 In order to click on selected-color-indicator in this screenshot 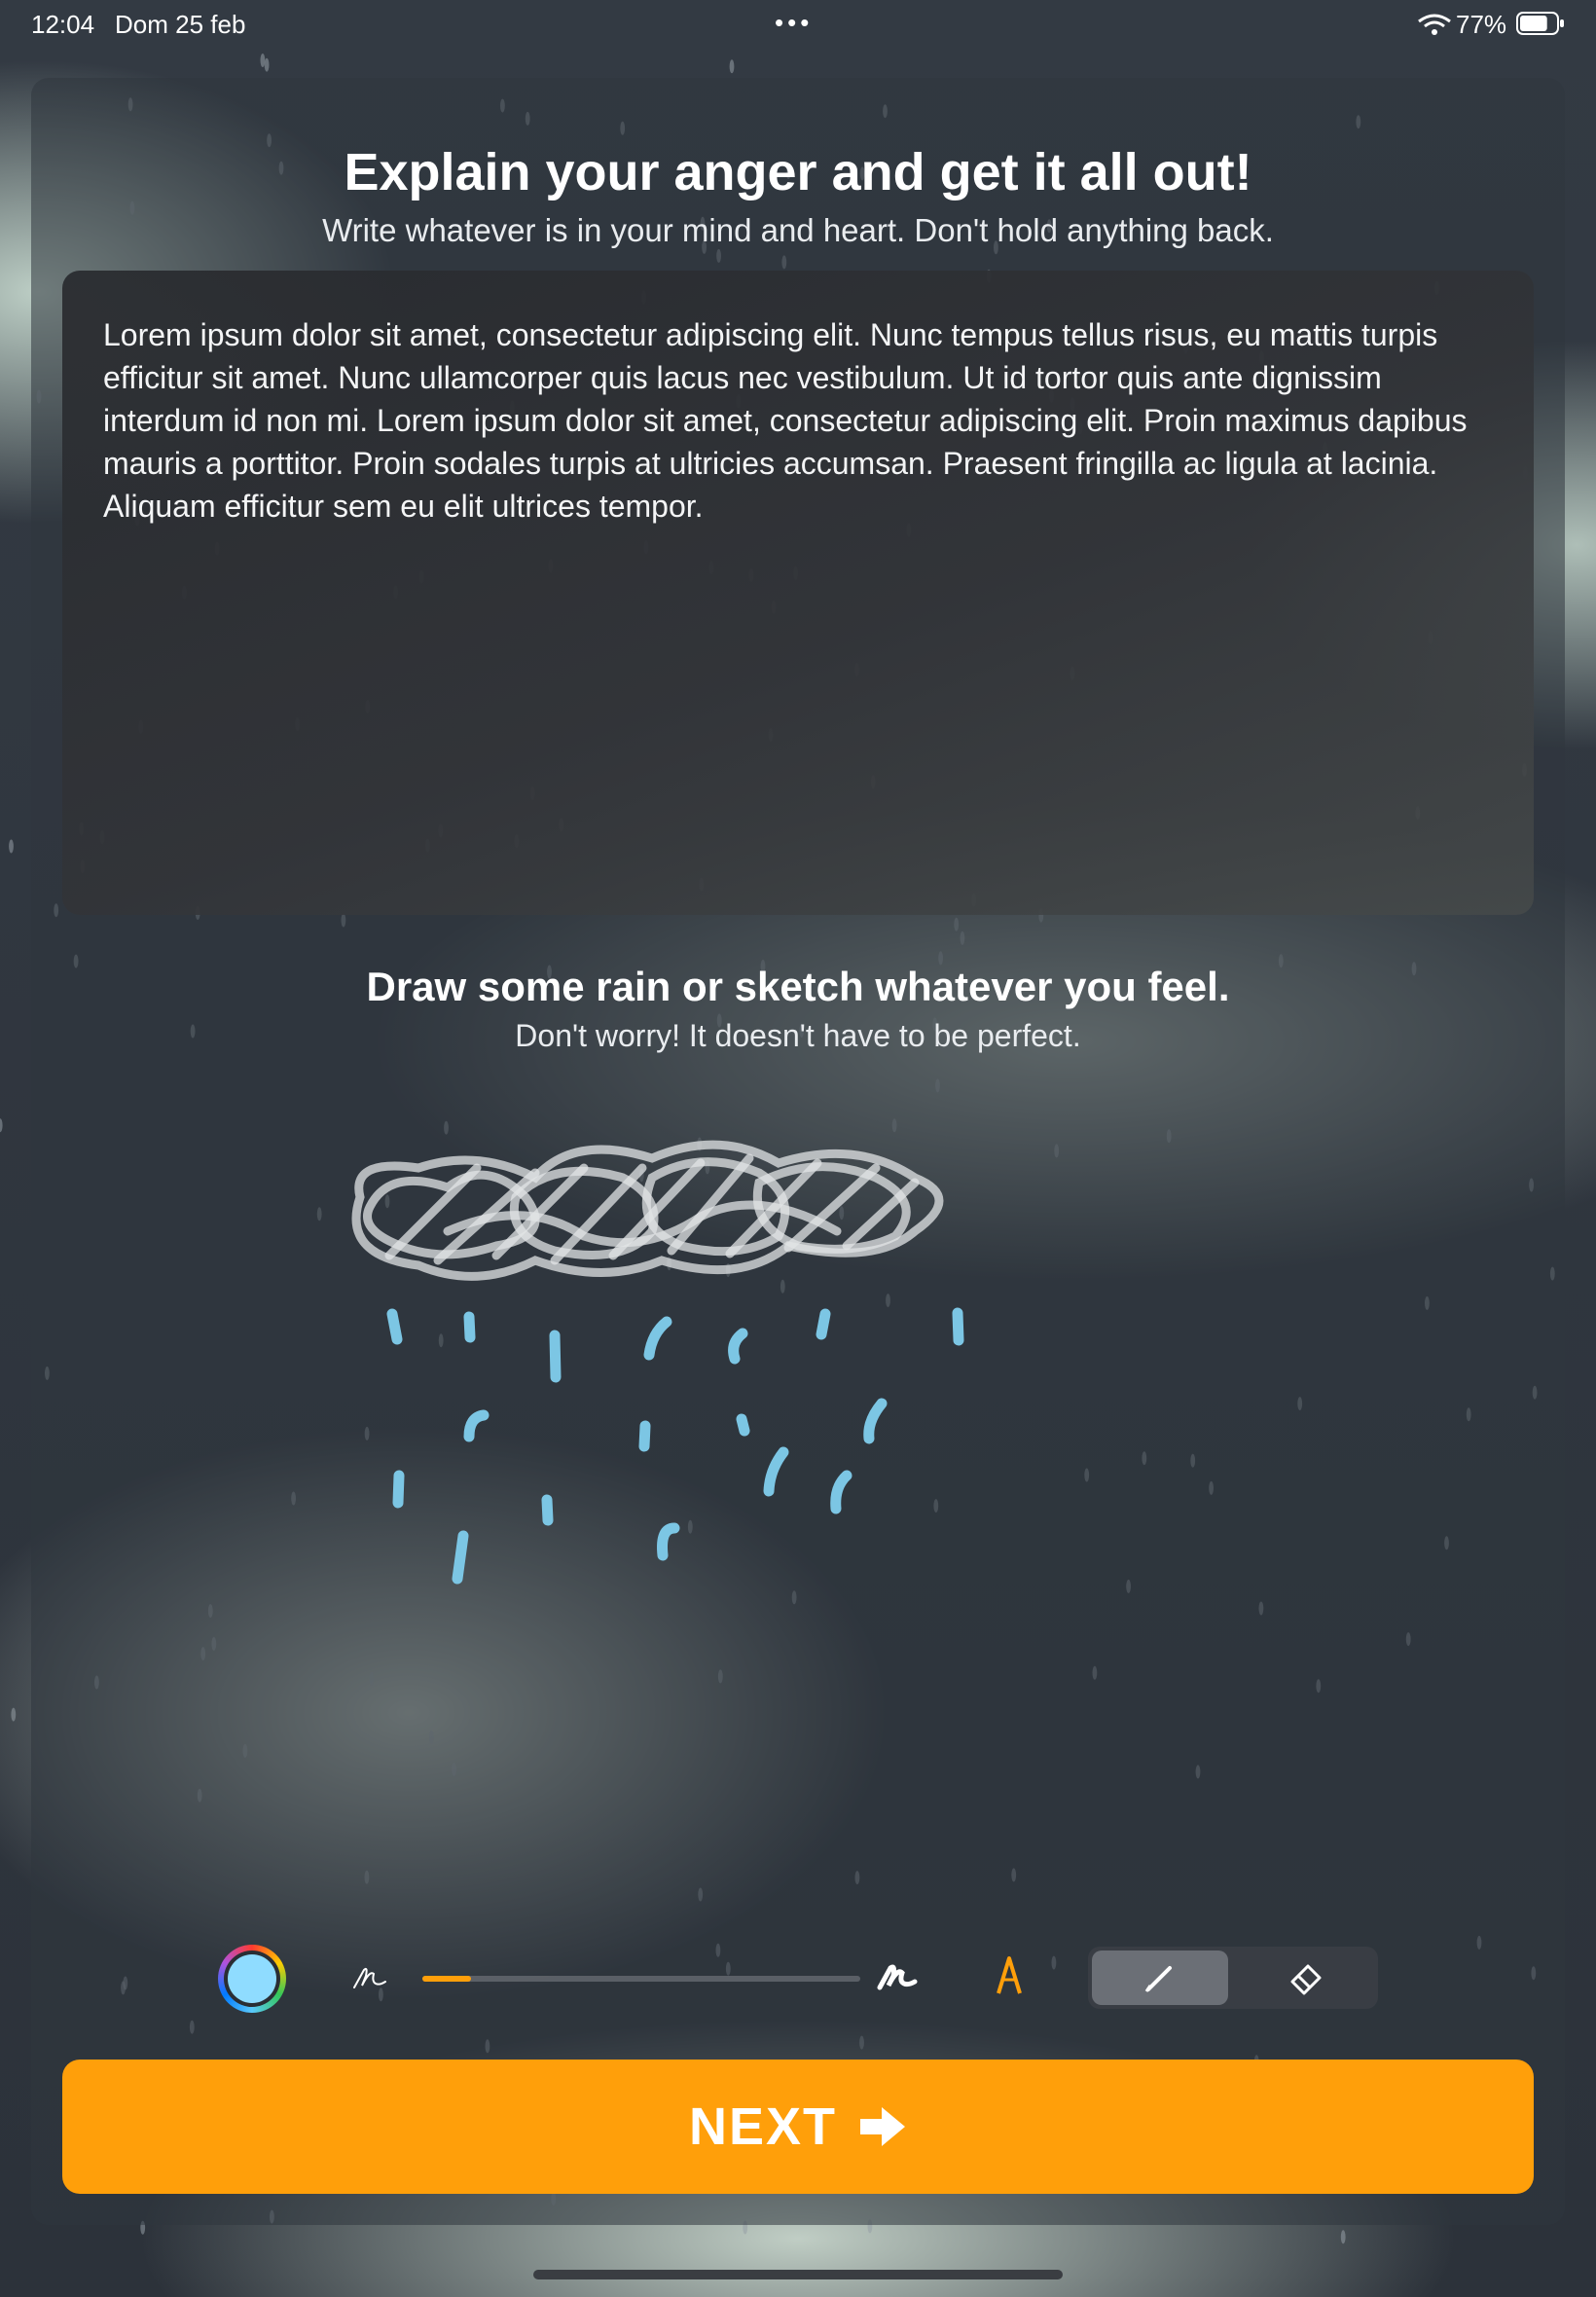, I will do `click(252, 1978)`.